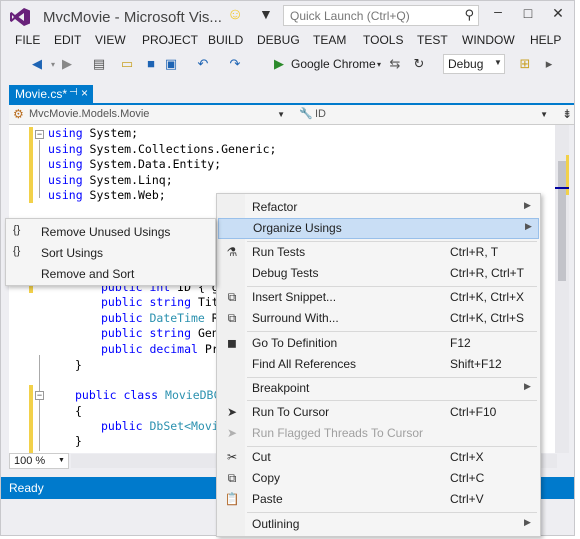 This screenshot has width=580, height=539. Describe the element at coordinates (225, 40) in the screenshot. I see `menu-build: BUILD` at that location.